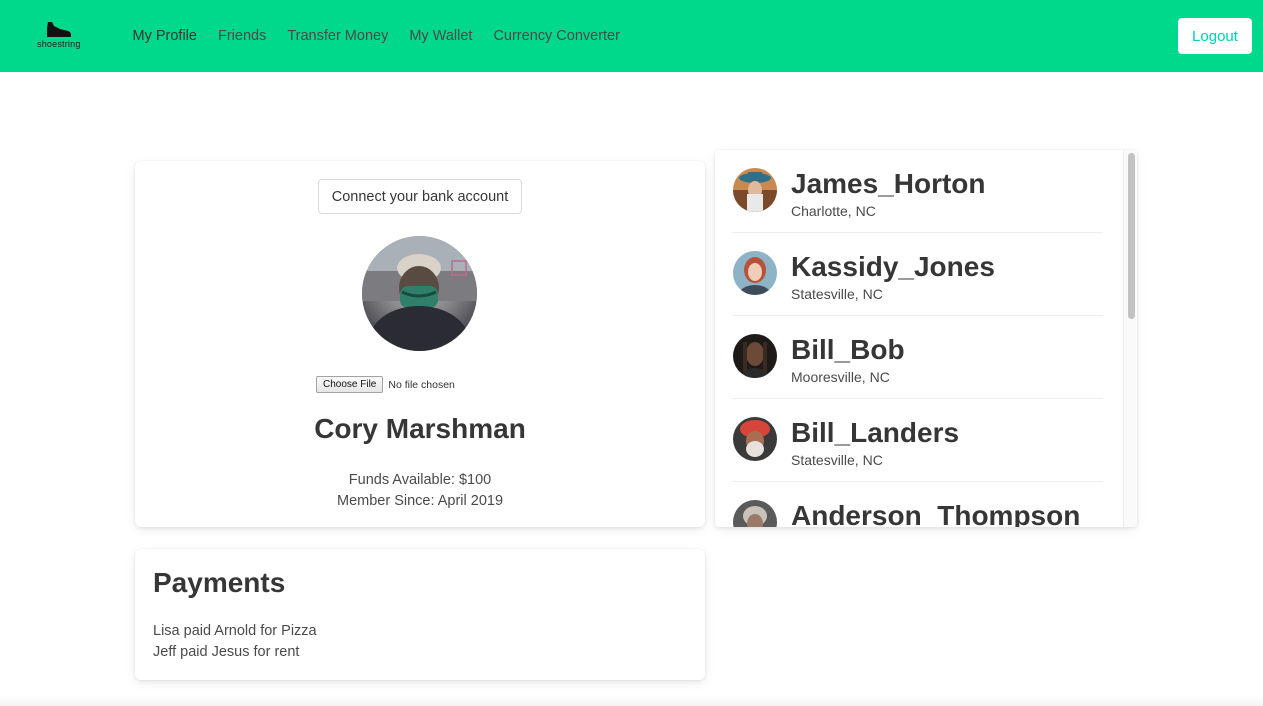  Describe the element at coordinates (164, 36) in the screenshot. I see `nav-my-profile: My Profile` at that location.